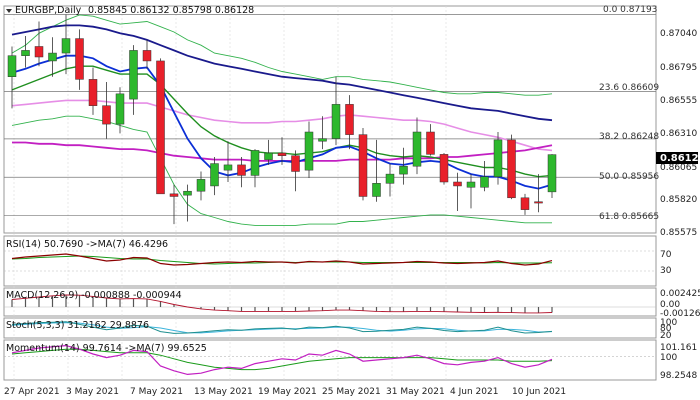  Describe the element at coordinates (678, 101) in the screenshot. I see `price-axis-label: 0.86555` at that location.